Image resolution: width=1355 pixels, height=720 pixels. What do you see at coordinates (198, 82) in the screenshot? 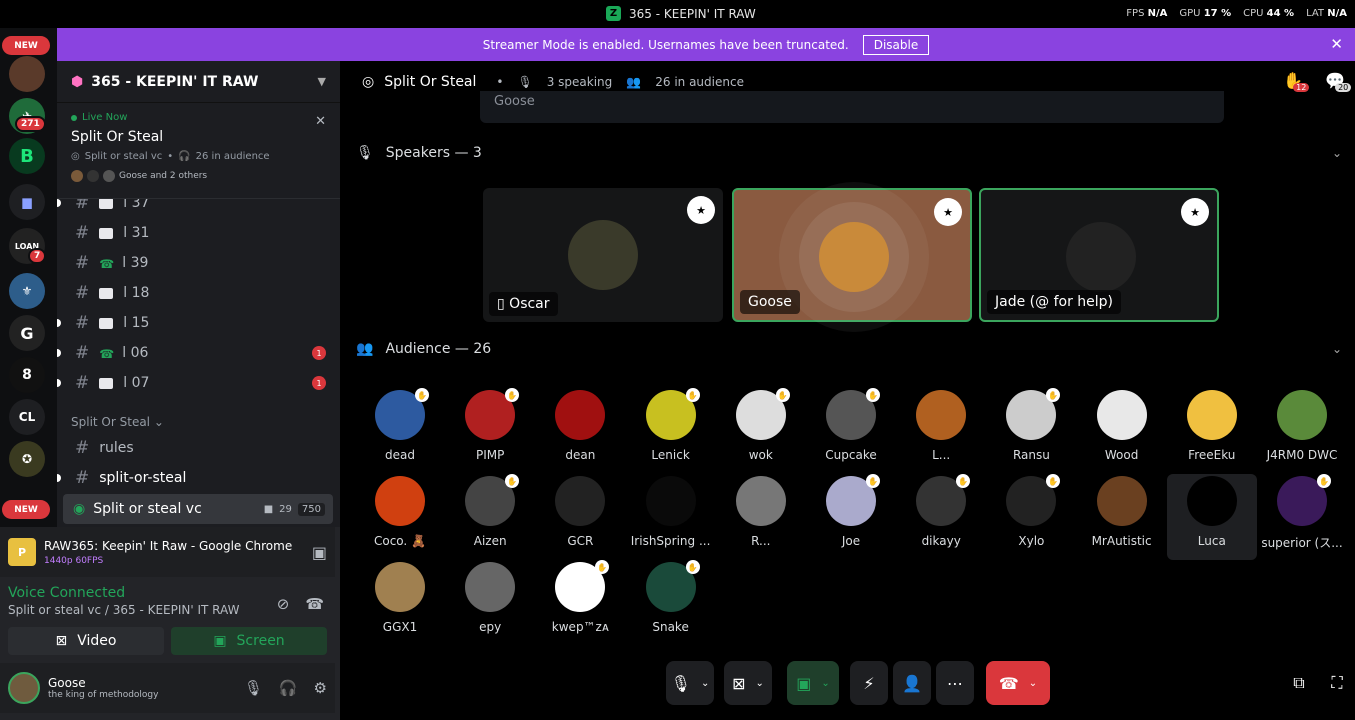
I see `guild-header: ⬢ 365 - KEEPIN' IT RAW ▼` at bounding box center [198, 82].